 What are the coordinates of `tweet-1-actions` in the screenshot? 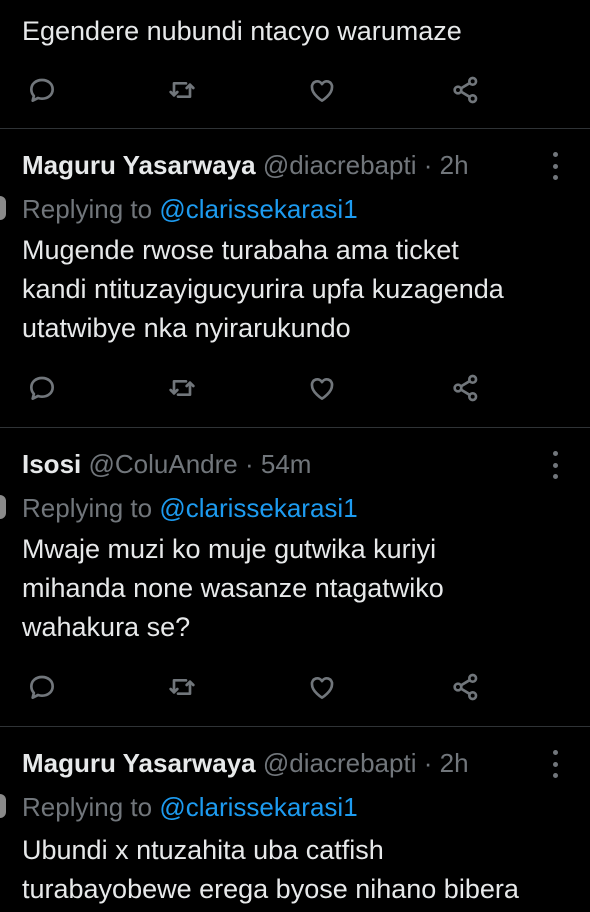 It's located at (295, 388).